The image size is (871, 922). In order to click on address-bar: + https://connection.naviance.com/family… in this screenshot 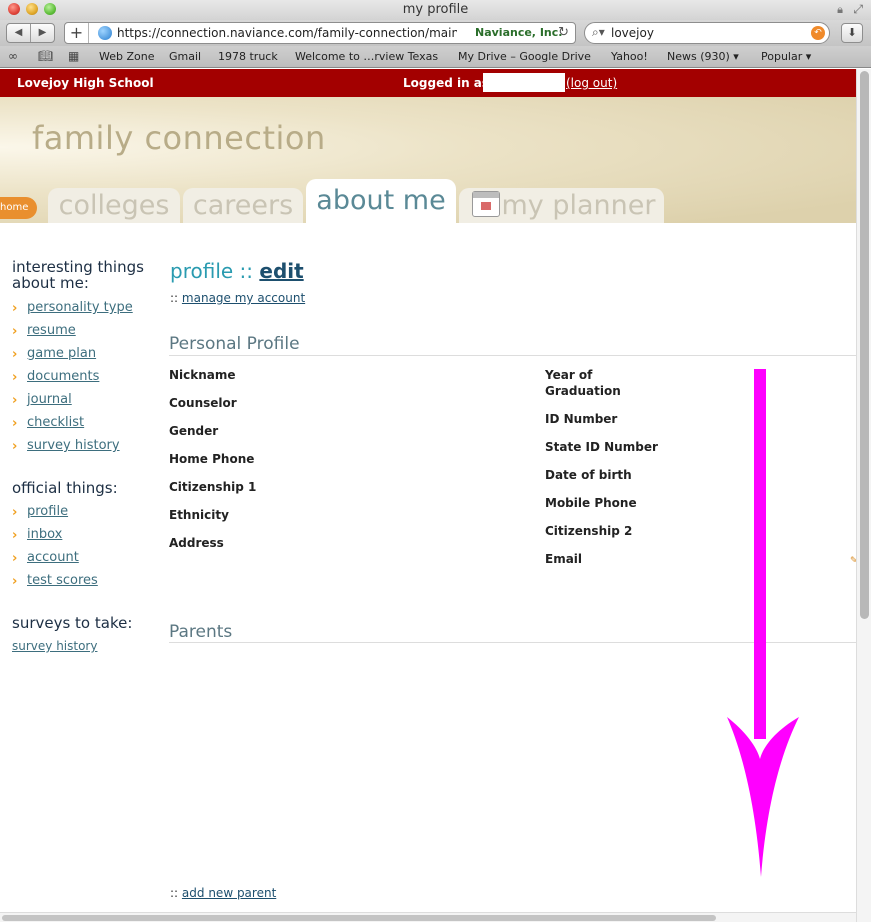, I will do `click(320, 33)`.